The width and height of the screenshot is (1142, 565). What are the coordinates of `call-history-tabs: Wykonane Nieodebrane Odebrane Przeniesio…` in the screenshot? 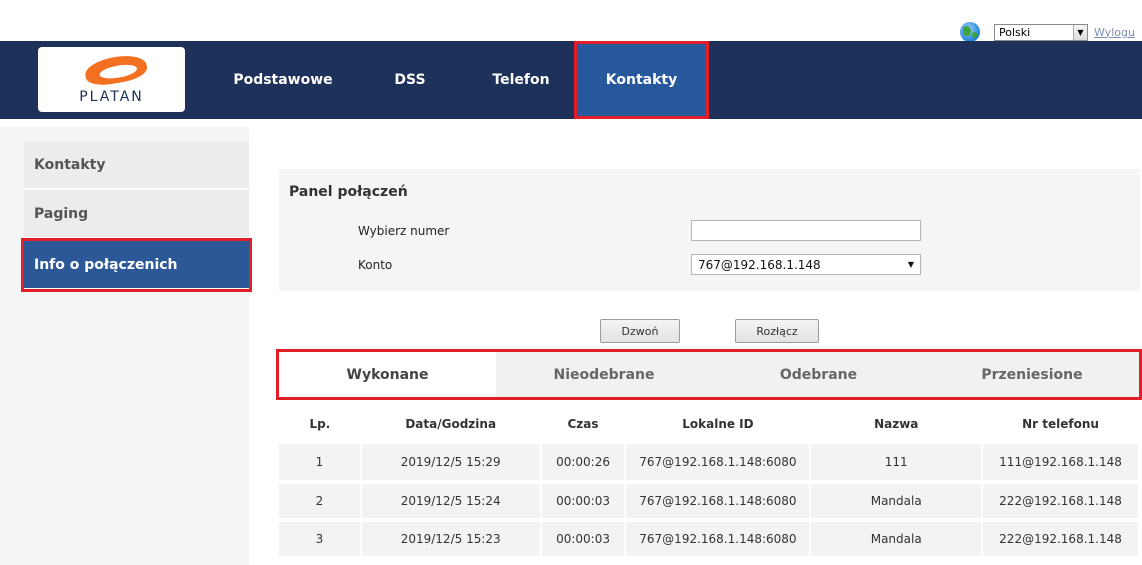 It's located at (709, 374).